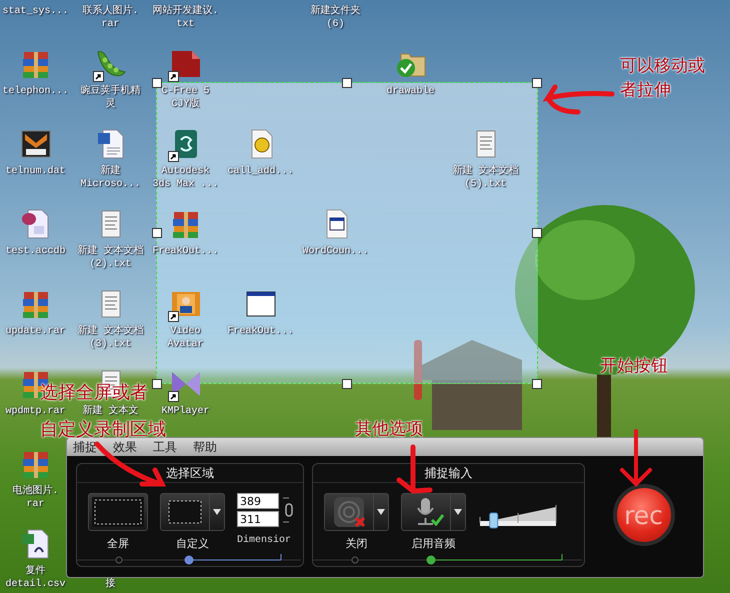  I want to click on menu-item: 效果, so click(125, 447).